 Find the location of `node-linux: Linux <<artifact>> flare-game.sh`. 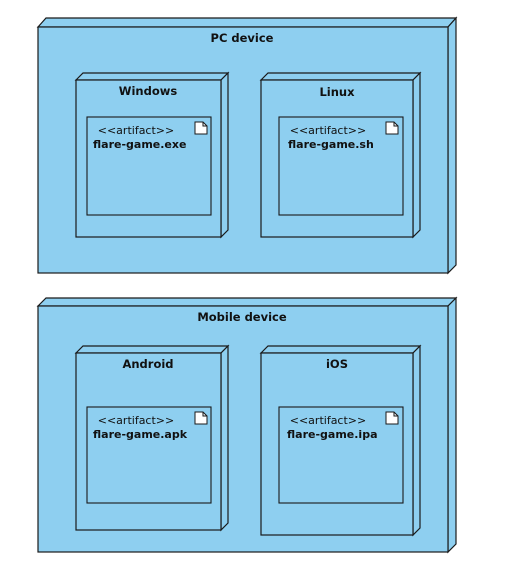

node-linux: Linux <<artifact>> flare-game.sh is located at coordinates (340, 155).